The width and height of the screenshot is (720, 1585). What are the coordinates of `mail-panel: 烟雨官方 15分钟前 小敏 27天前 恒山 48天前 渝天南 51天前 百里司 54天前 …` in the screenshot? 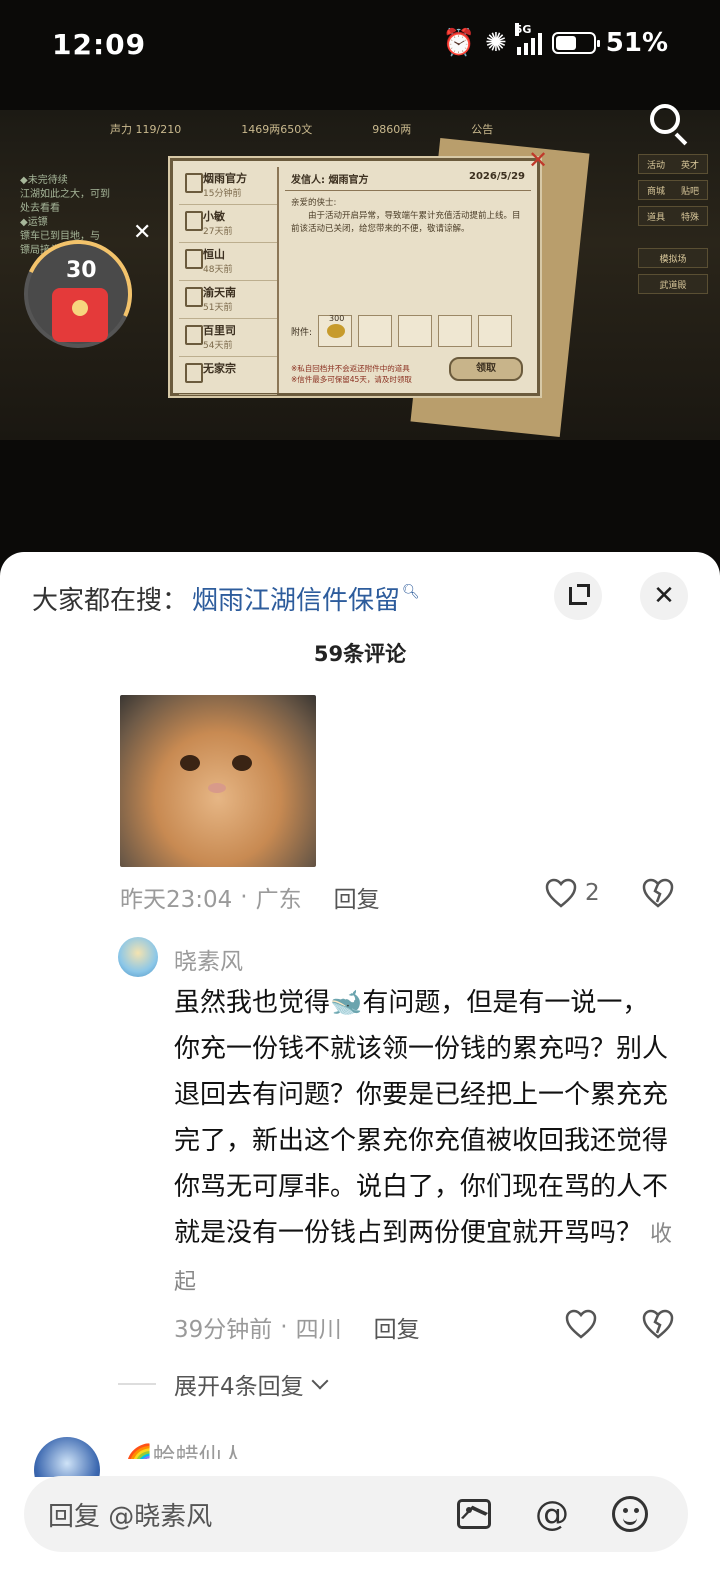 It's located at (355, 277).